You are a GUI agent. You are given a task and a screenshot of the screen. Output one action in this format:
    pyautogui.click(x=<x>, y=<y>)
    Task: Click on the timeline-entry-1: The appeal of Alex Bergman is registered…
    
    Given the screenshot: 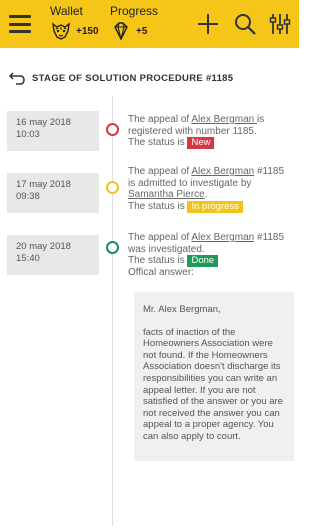 What is the action you would take?
    pyautogui.click(x=210, y=132)
    